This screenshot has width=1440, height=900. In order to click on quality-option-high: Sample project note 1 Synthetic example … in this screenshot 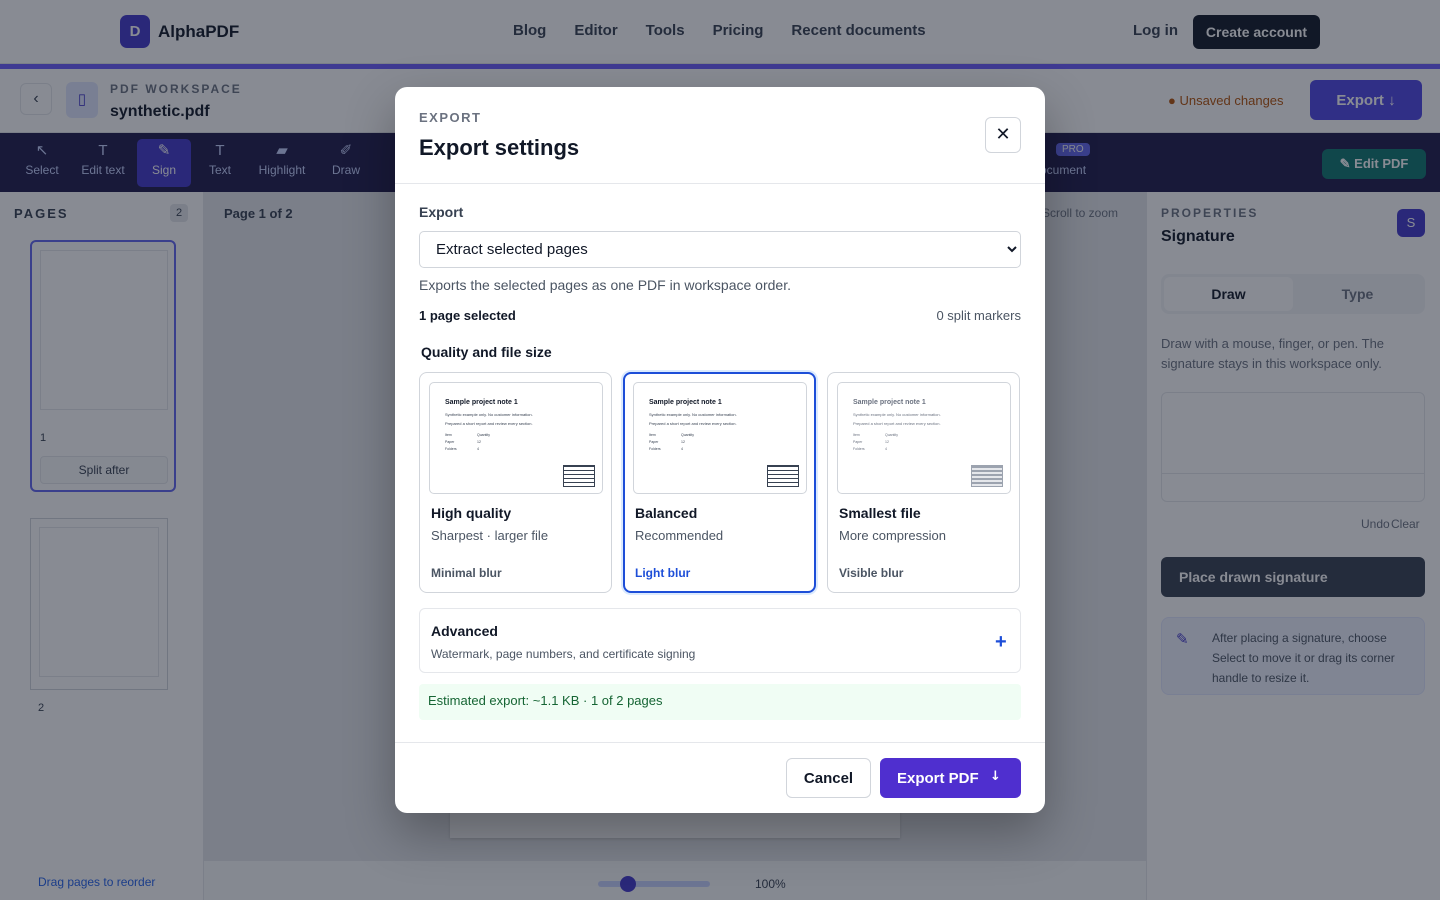, I will do `click(515, 482)`.